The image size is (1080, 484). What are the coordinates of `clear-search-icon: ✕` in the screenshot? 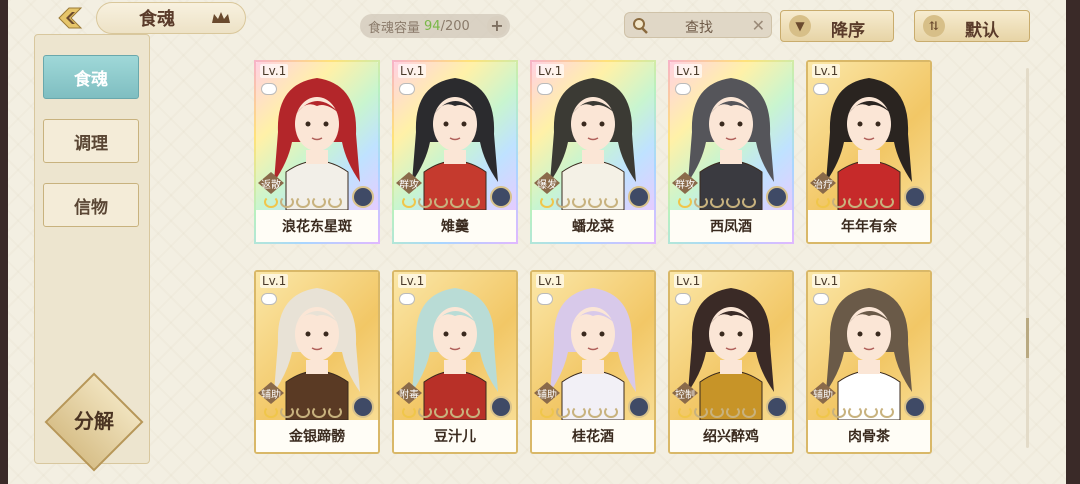 It's located at (758, 25).